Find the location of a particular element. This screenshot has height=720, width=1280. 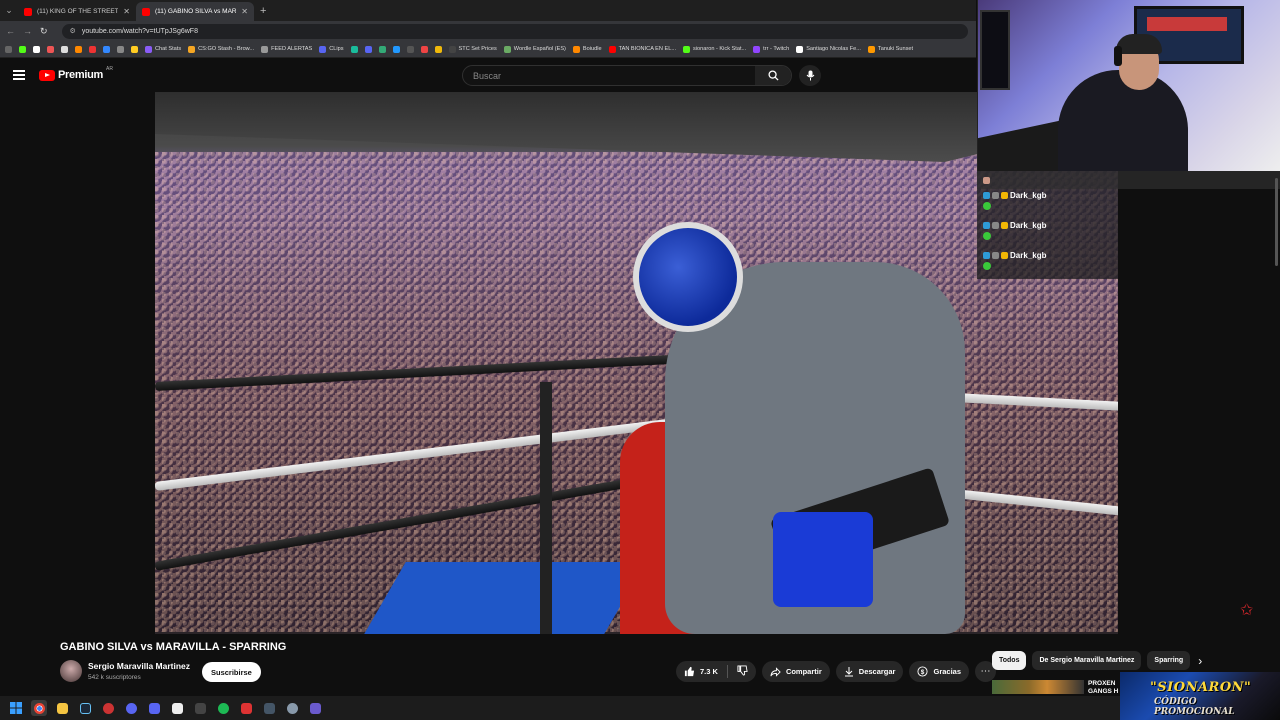

subscribe-button: Suscribirse is located at coordinates (231, 672).